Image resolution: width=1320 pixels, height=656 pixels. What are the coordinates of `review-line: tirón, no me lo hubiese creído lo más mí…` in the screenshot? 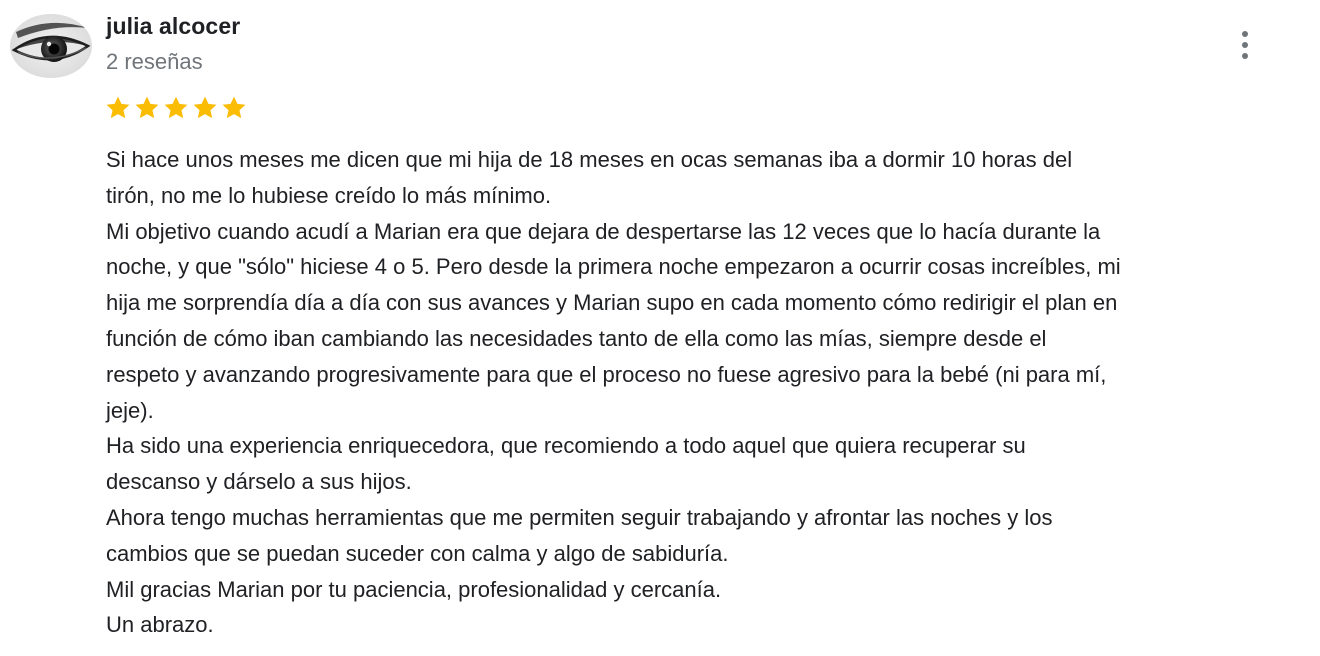 It's located at (329, 195).